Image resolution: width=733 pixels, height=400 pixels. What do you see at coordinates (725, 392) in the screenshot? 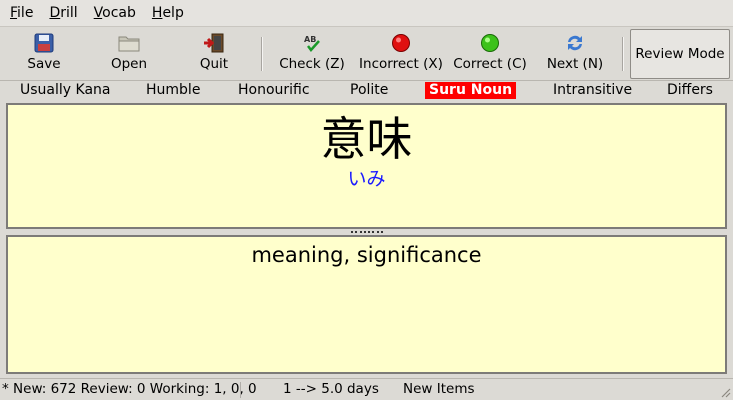
I see `resize-grip-icon` at bounding box center [725, 392].